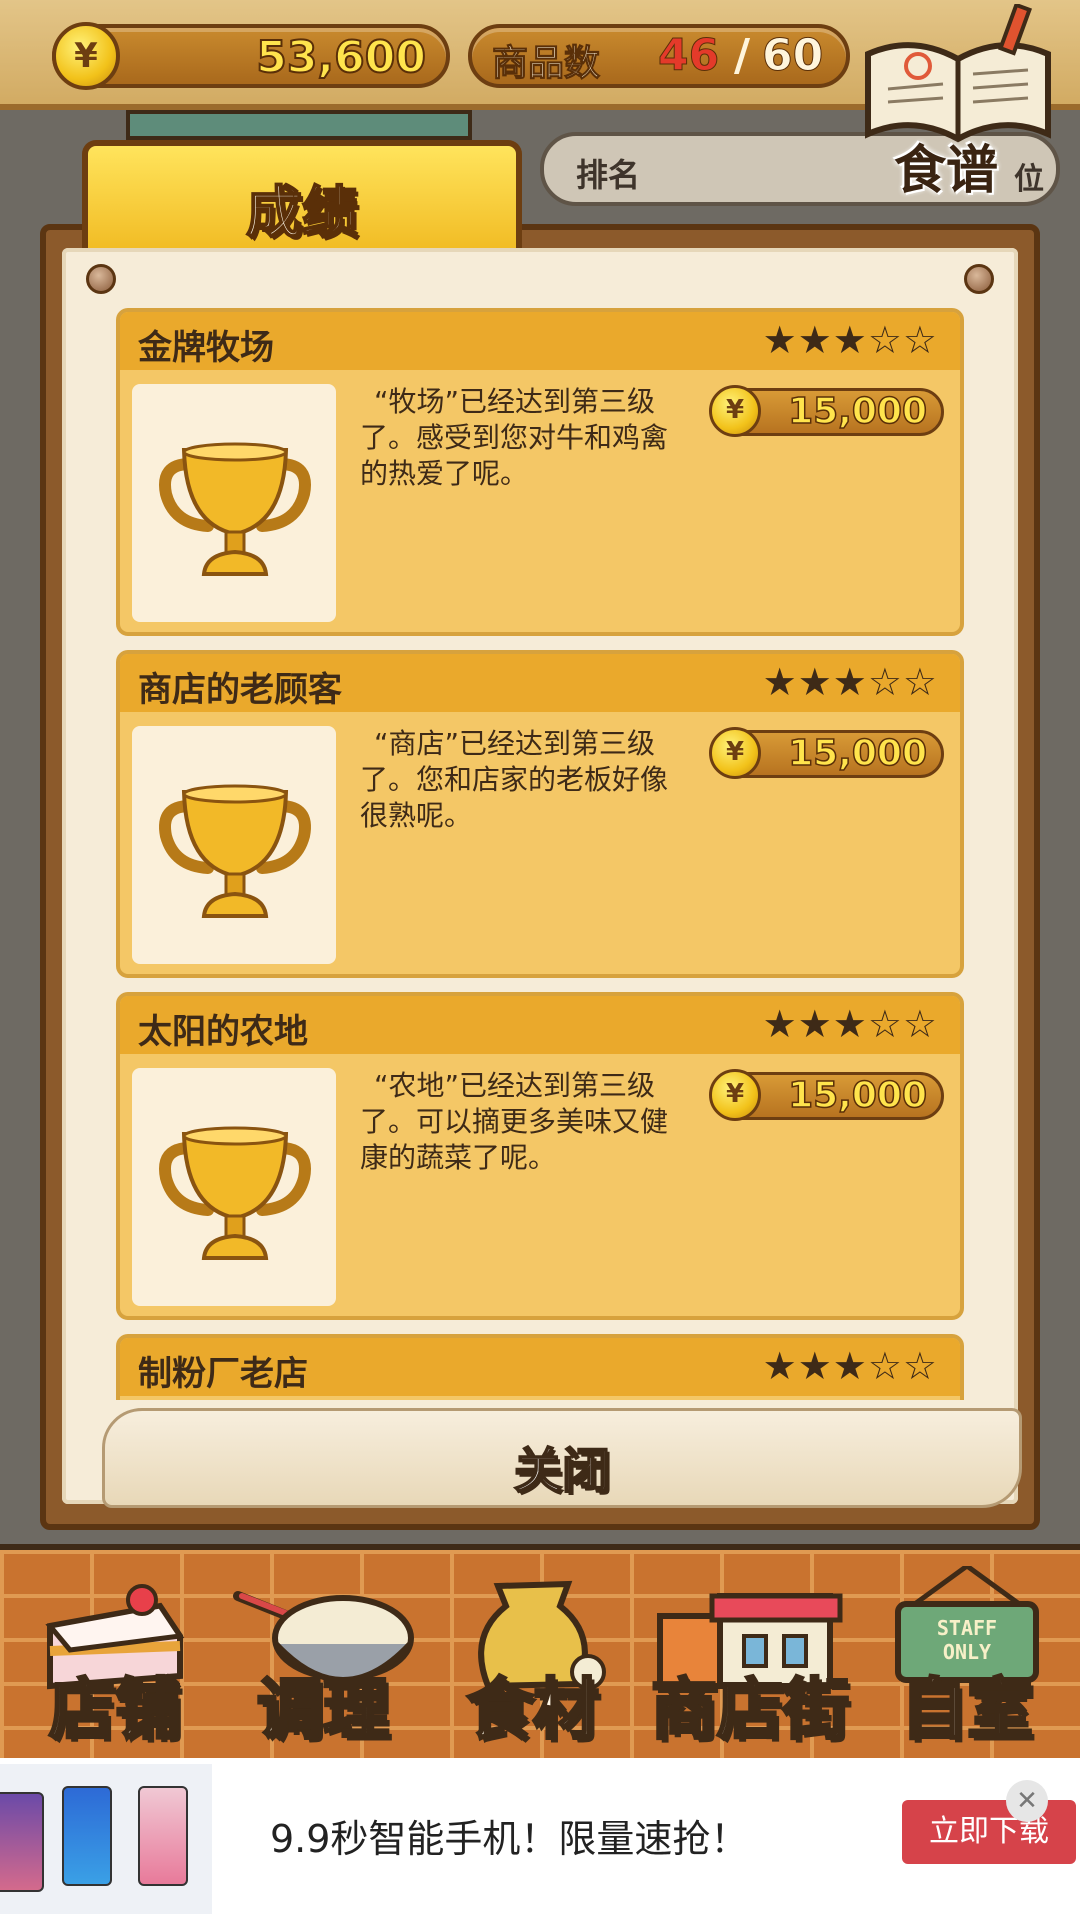  I want to click on achievement-title: 太阳的农地, so click(223, 1032).